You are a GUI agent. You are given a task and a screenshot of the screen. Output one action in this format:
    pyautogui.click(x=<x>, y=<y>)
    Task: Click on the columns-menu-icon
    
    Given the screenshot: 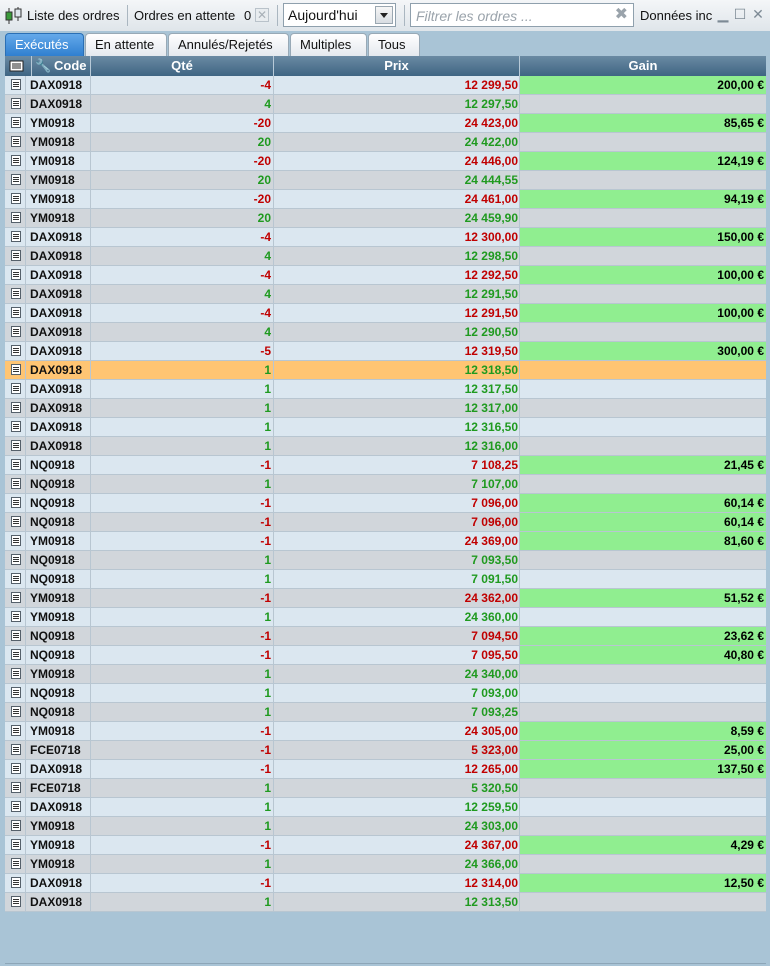 What is the action you would take?
    pyautogui.click(x=18, y=66)
    